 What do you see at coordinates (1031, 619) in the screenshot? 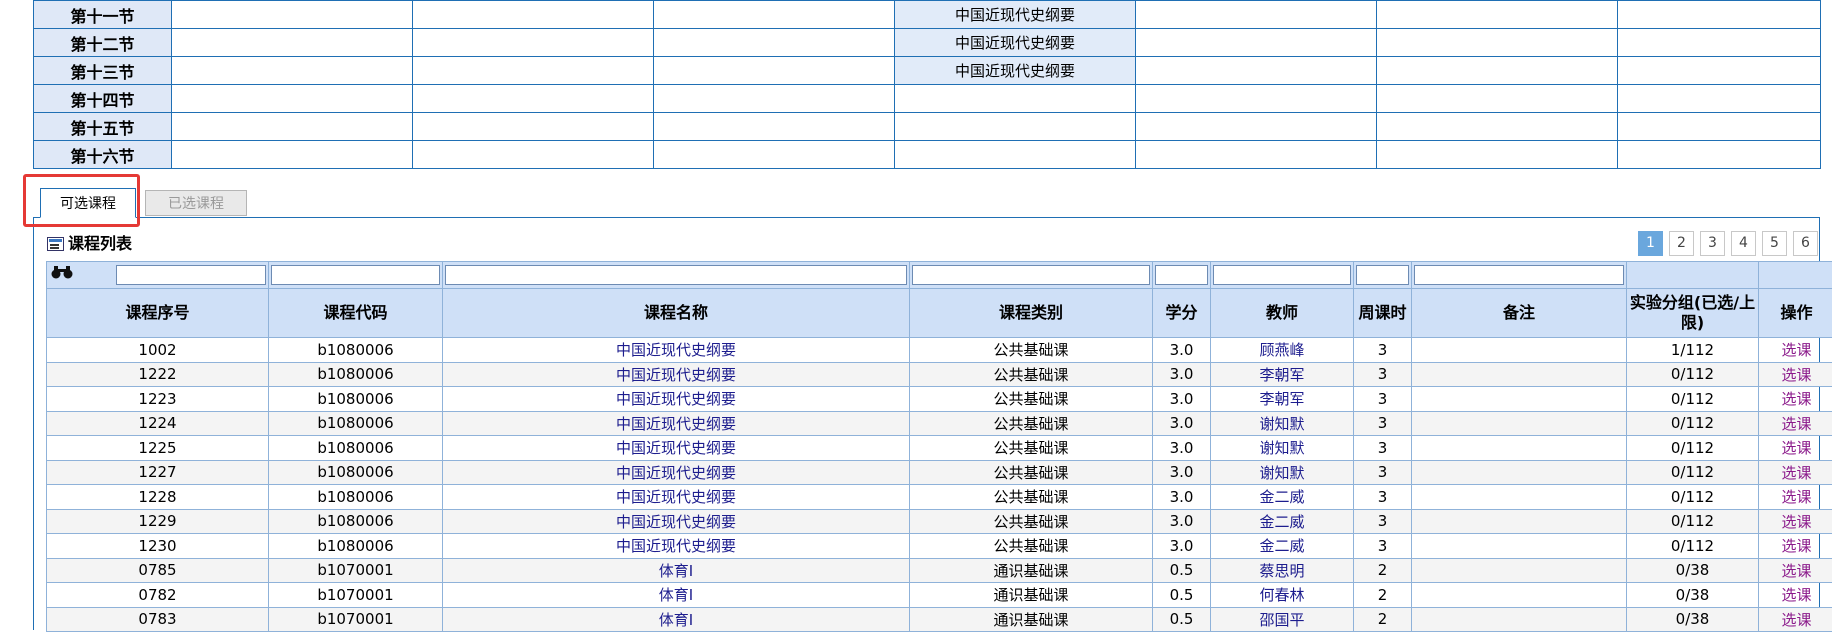
I see `table-cell: 通识基础课` at bounding box center [1031, 619].